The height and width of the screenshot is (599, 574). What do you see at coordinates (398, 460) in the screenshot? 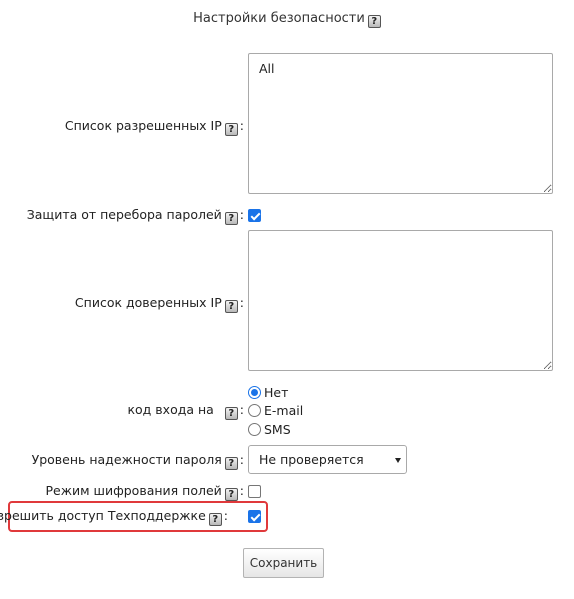
I see `chevron-down-icon` at bounding box center [398, 460].